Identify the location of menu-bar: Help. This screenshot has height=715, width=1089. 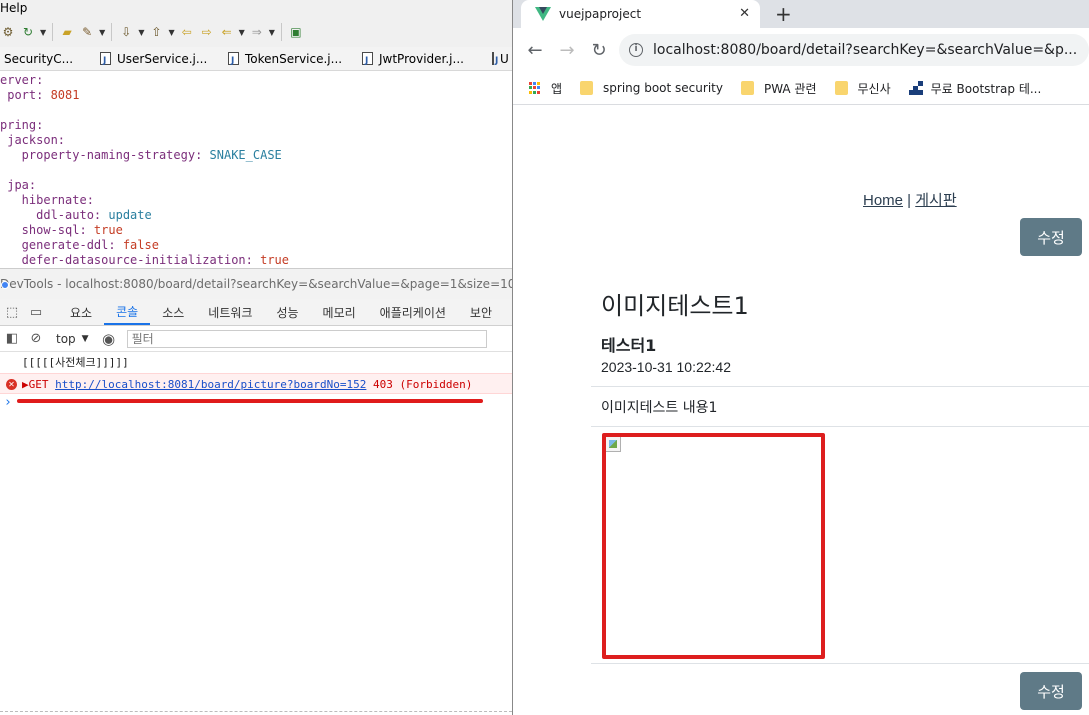
(256, 8).